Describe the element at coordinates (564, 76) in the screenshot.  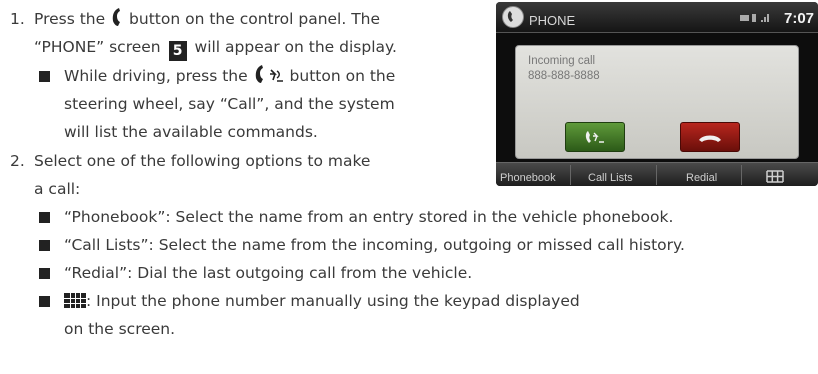
I see `incoming-call-number: 888-888-8888` at that location.